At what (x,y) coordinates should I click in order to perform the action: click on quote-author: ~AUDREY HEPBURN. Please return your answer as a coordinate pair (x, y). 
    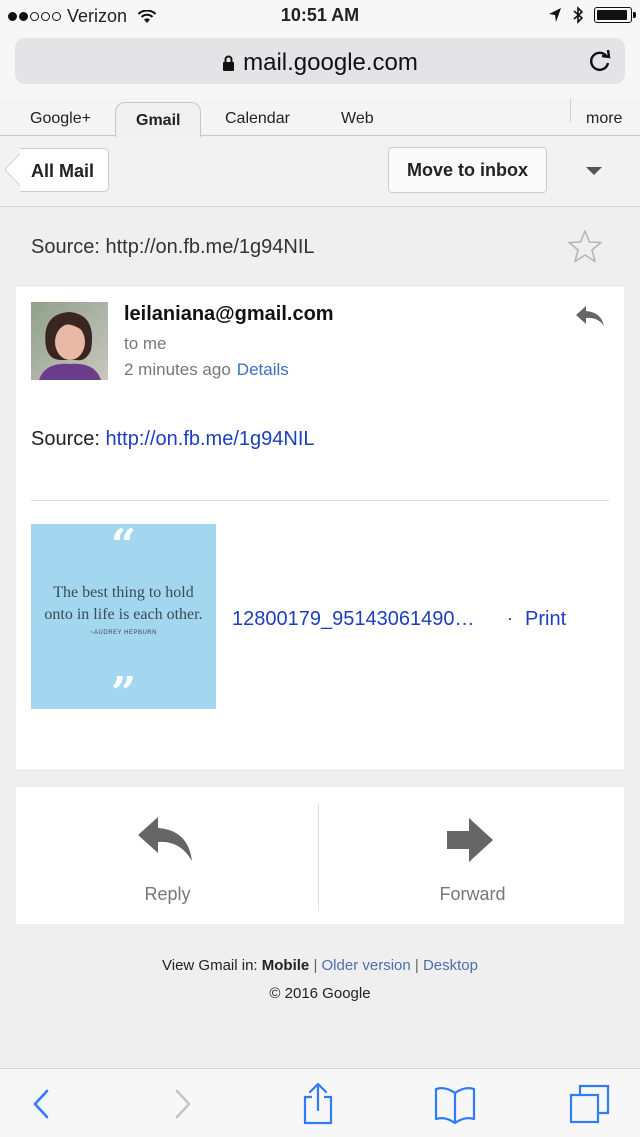
    Looking at the image, I should click on (123, 633).